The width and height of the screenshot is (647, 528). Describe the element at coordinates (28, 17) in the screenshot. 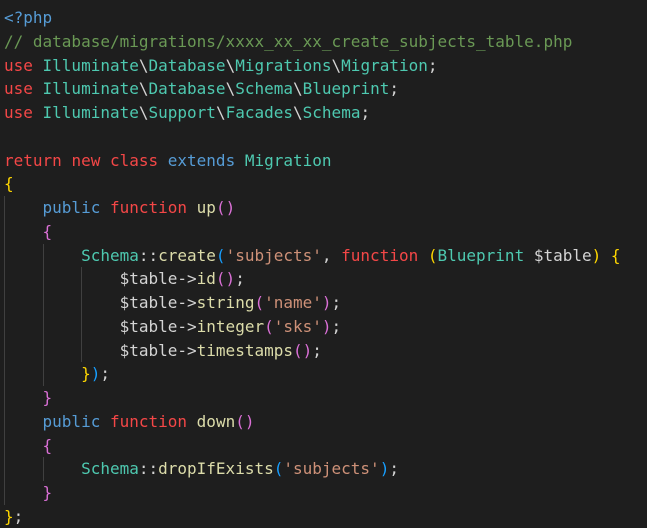

I see `code-token: <?php` at that location.